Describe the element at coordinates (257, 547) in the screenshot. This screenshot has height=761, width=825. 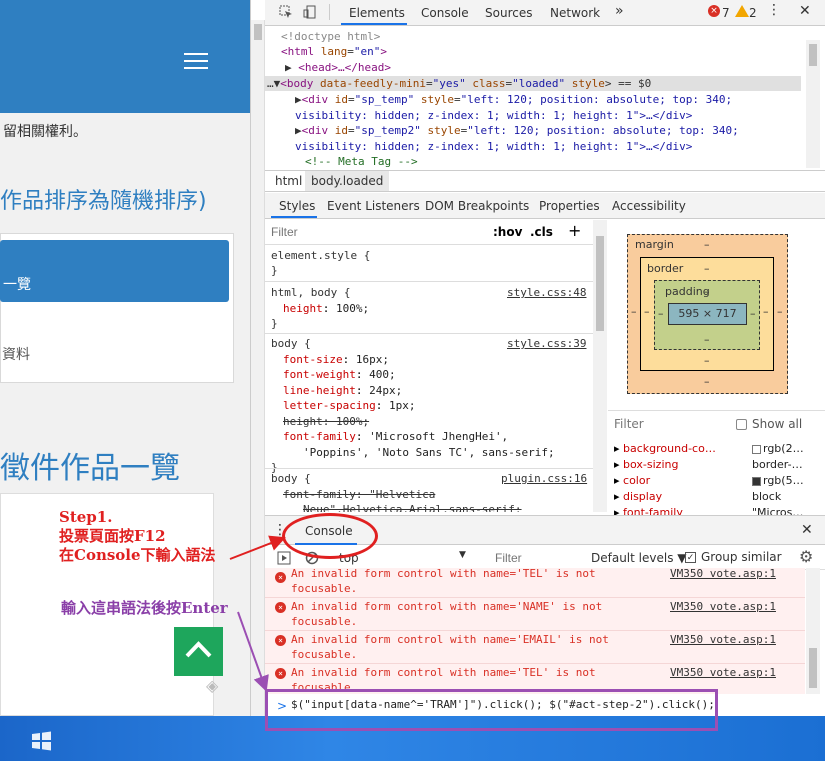
I see `red-arrow` at that location.